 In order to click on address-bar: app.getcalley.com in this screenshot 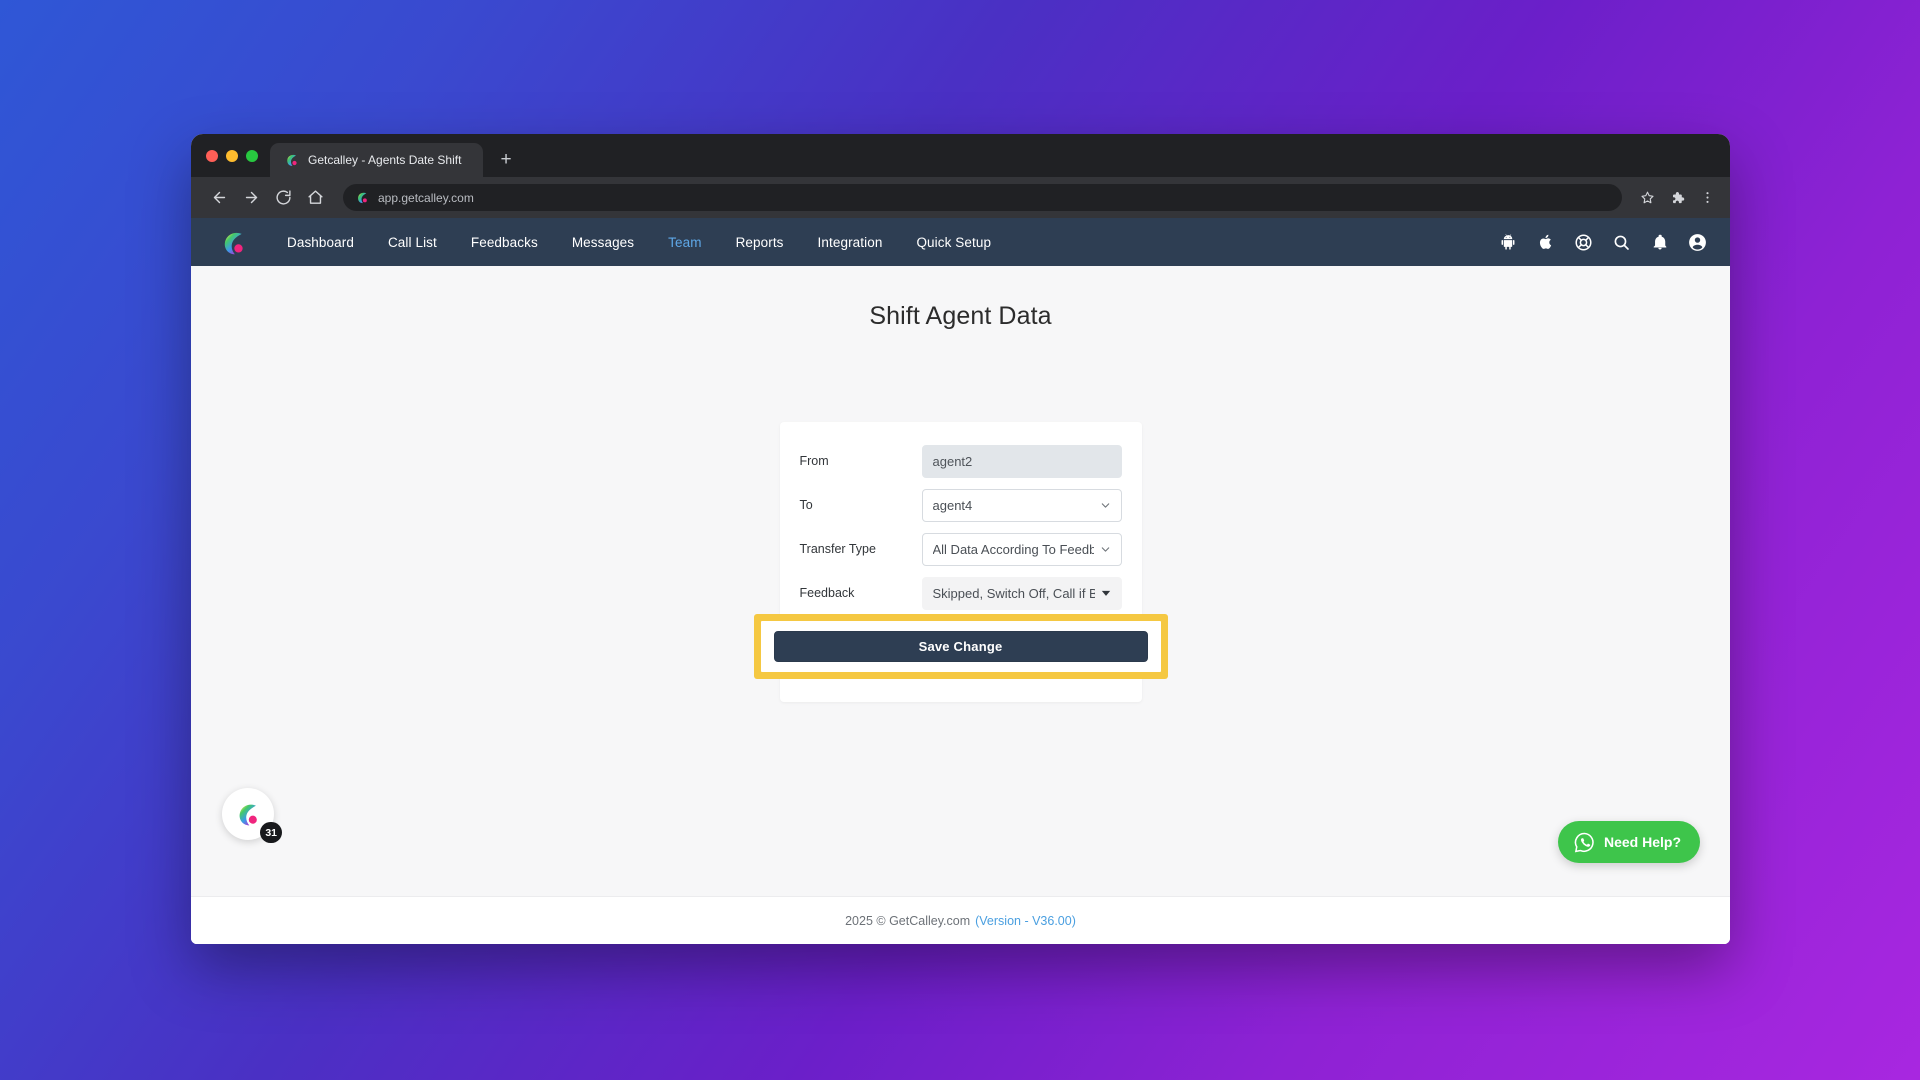, I will do `click(982, 197)`.